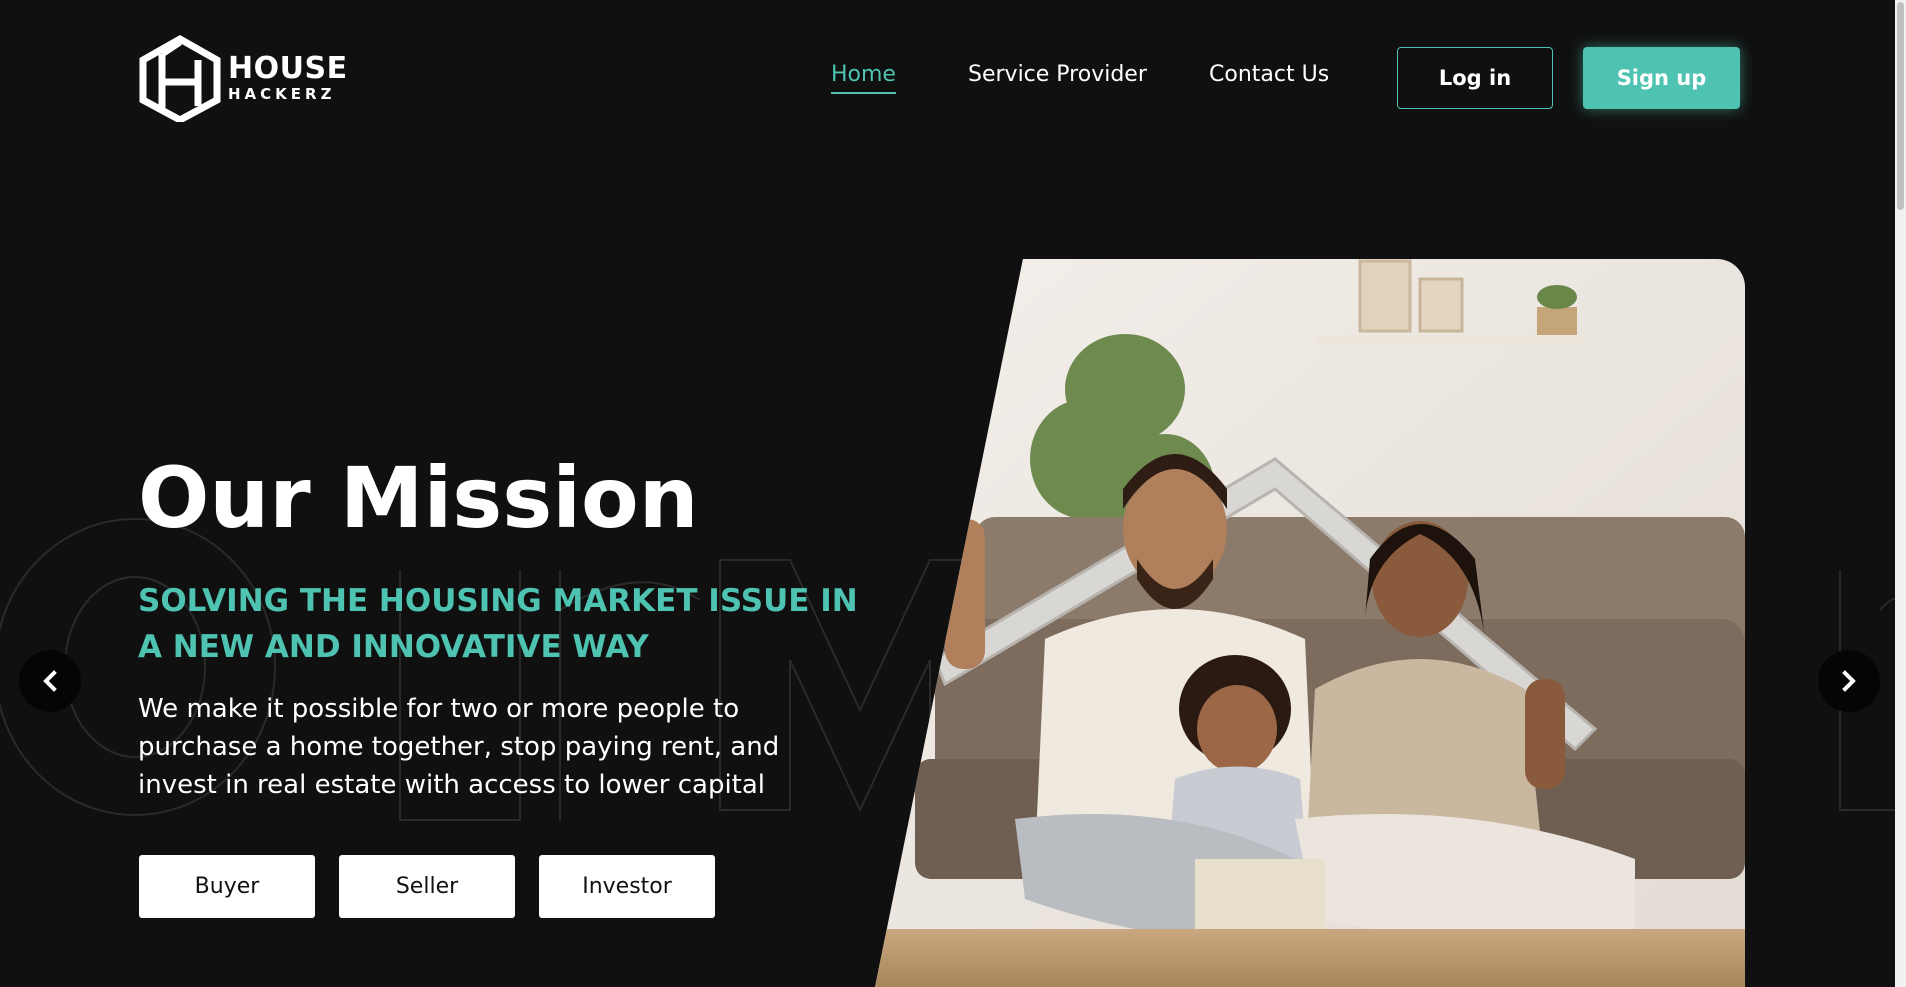 This screenshot has width=1906, height=987. What do you see at coordinates (1269, 74) in the screenshot?
I see `nav-link-contact-us: Contact Us` at bounding box center [1269, 74].